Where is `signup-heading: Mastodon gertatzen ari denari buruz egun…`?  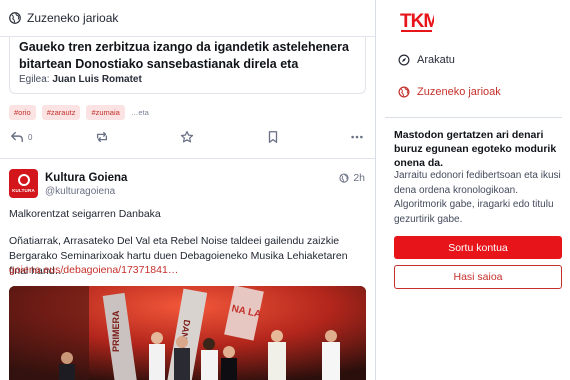 signup-heading: Mastodon gertatzen ari denari buruz egun… is located at coordinates (475, 149).